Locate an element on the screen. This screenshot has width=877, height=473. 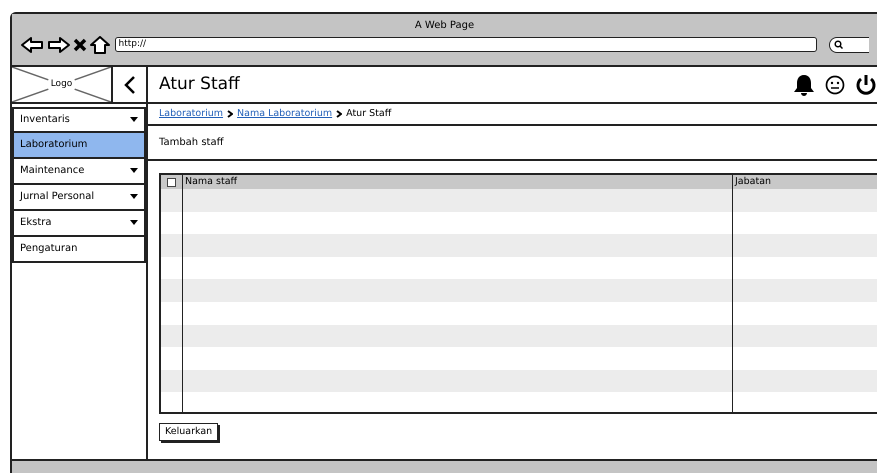
breadcrumb-current: Atur Staff is located at coordinates (369, 113).